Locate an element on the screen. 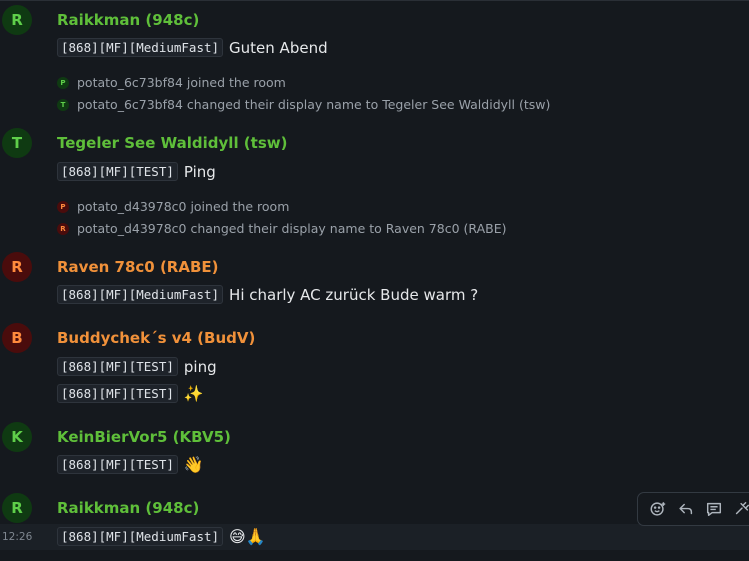  add-reaction-icon is located at coordinates (658, 509).